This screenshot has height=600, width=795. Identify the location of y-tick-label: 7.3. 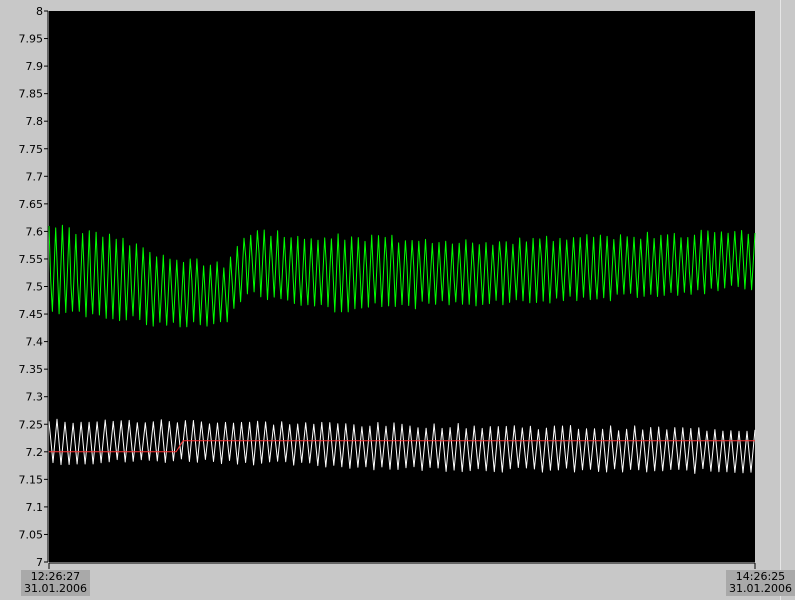
(35, 397).